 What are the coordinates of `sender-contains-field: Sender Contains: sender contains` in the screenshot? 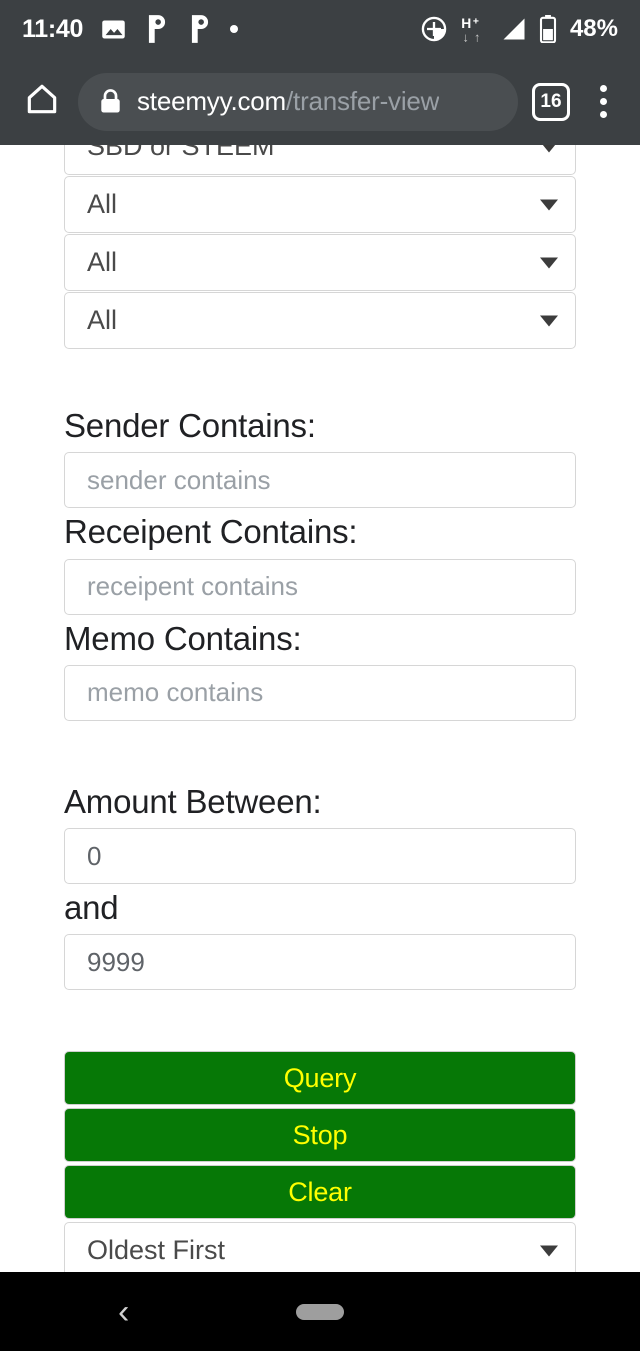 It's located at (320, 457).